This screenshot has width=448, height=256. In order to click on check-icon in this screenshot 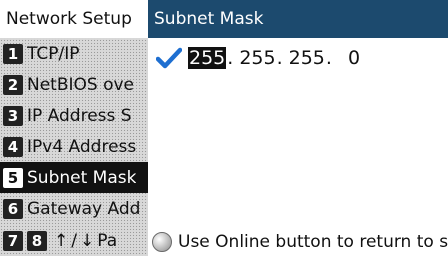, I will do `click(169, 58)`.